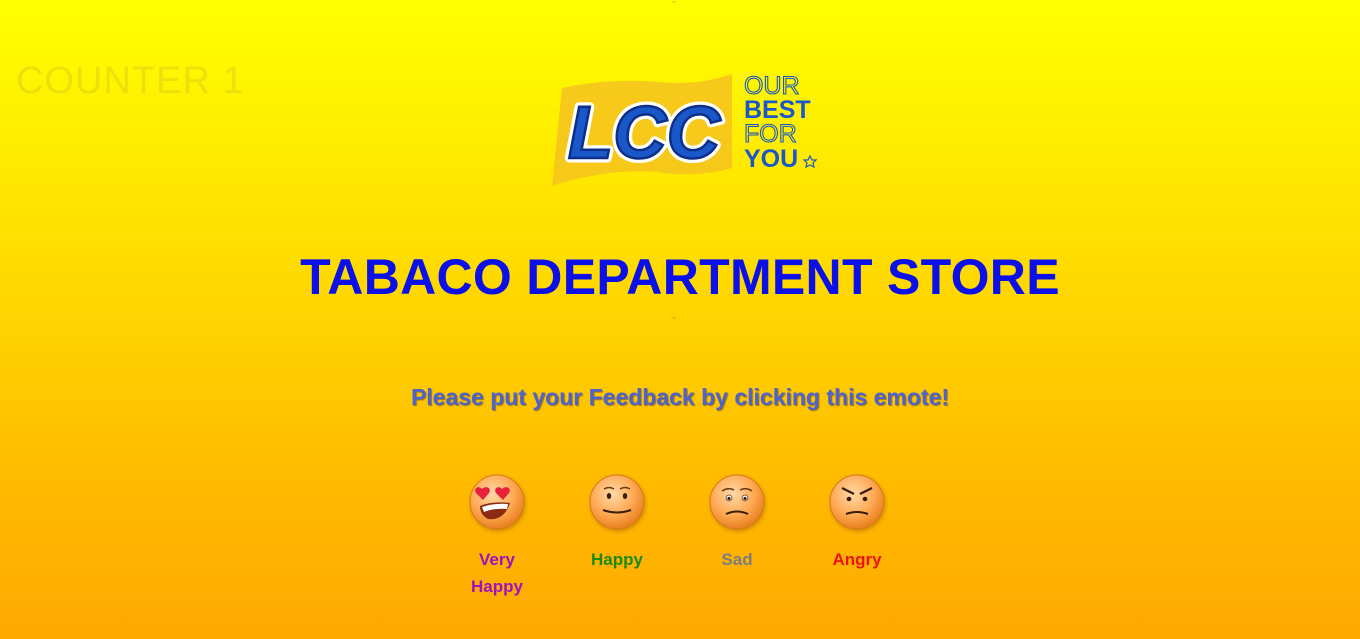 The height and width of the screenshot is (639, 1360). I want to click on lcc-logo: LCC LCC OUR BEST FOR YOU, so click(684, 129).